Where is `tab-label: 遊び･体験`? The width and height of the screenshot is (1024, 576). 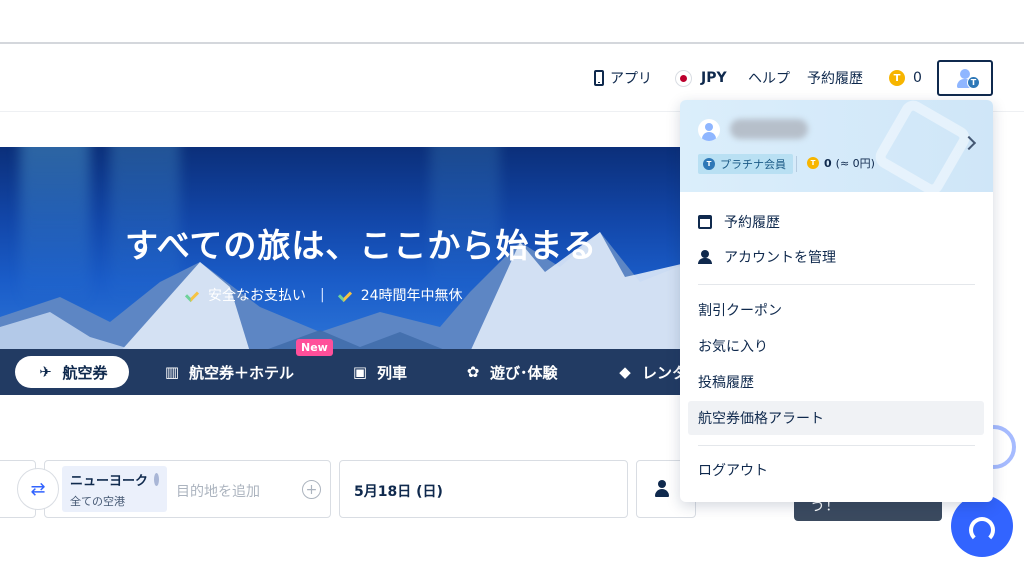 tab-label: 遊び･体験 is located at coordinates (524, 372).